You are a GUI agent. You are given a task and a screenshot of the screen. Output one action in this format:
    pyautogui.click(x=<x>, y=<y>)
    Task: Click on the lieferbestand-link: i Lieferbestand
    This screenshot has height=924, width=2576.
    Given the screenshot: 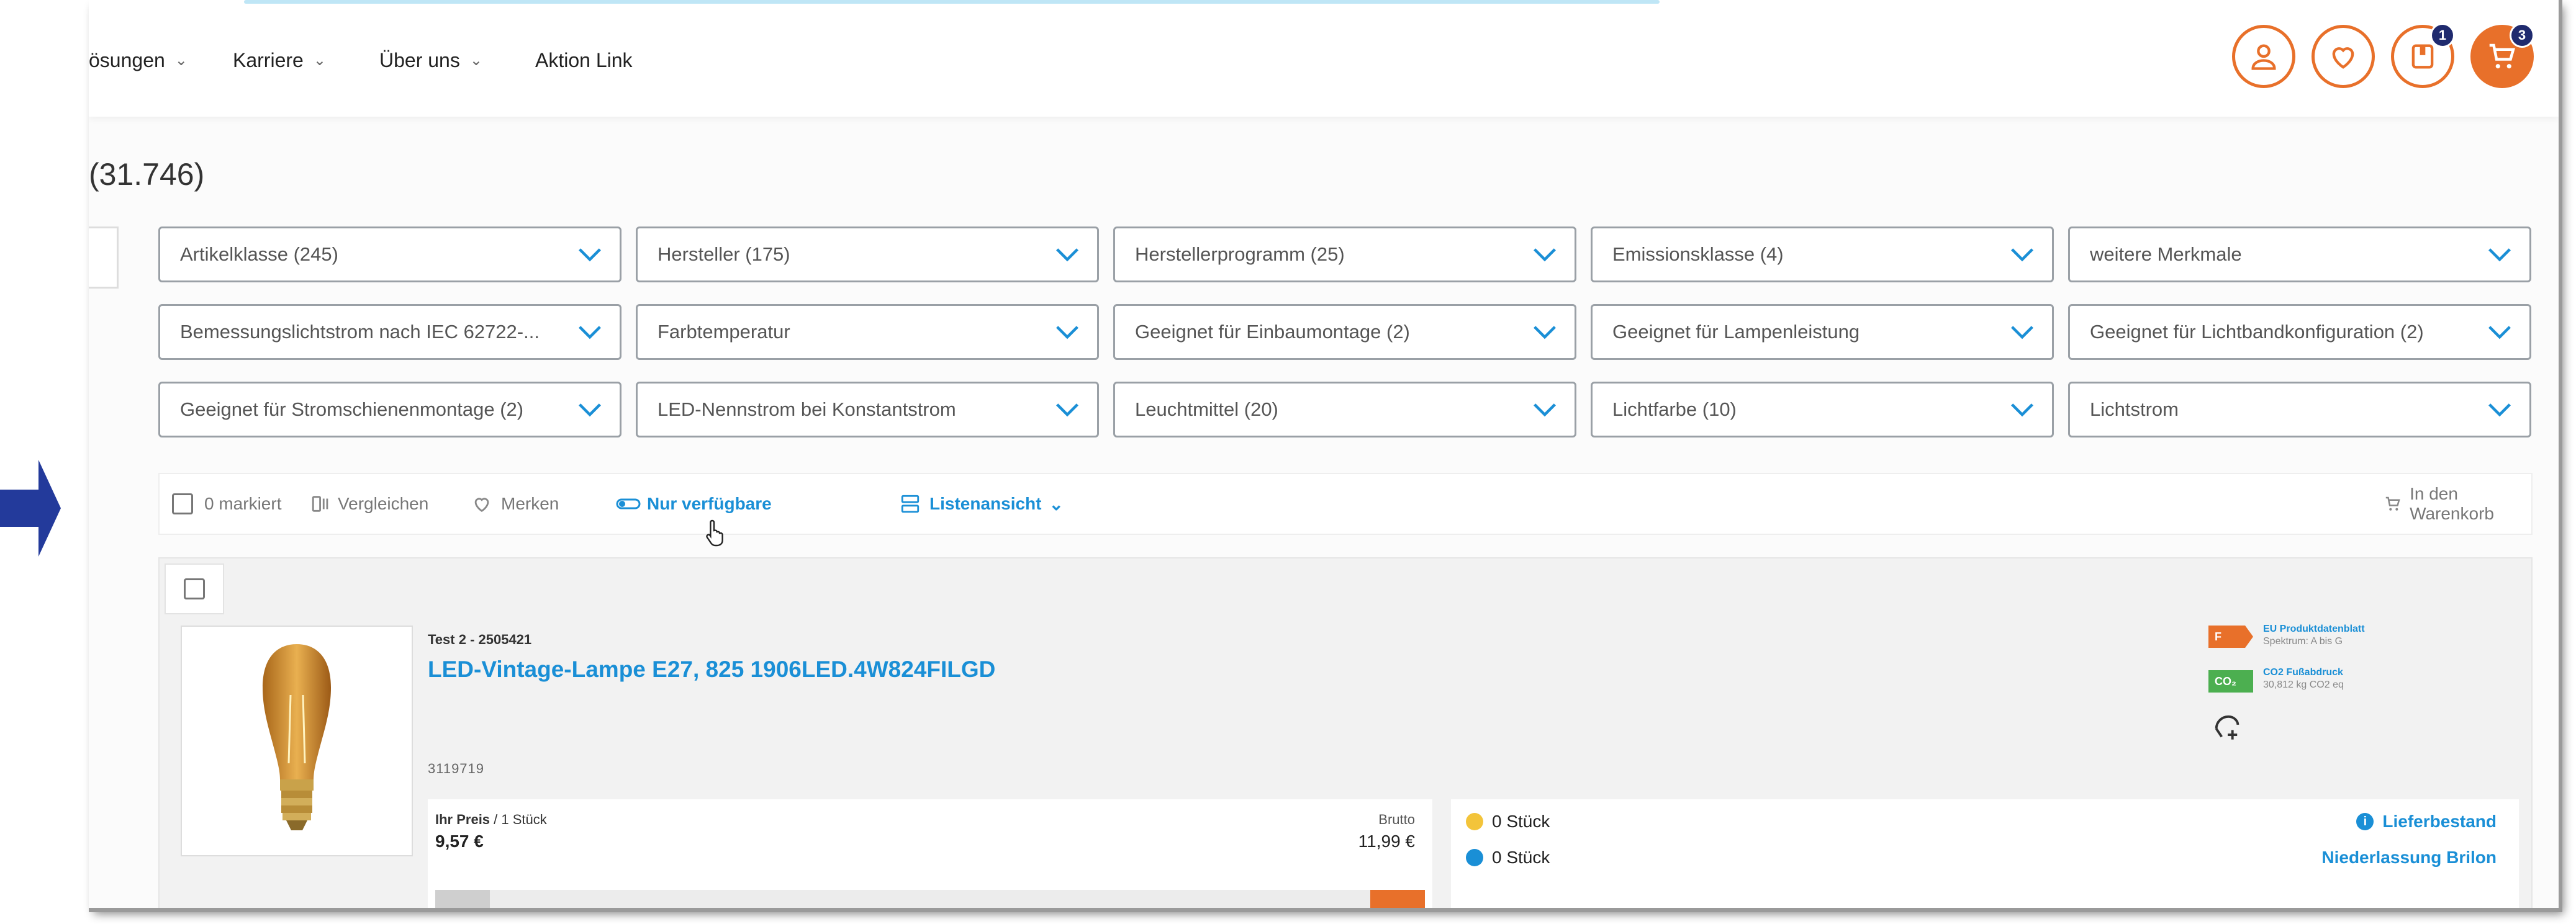 What is the action you would take?
    pyautogui.click(x=2426, y=822)
    